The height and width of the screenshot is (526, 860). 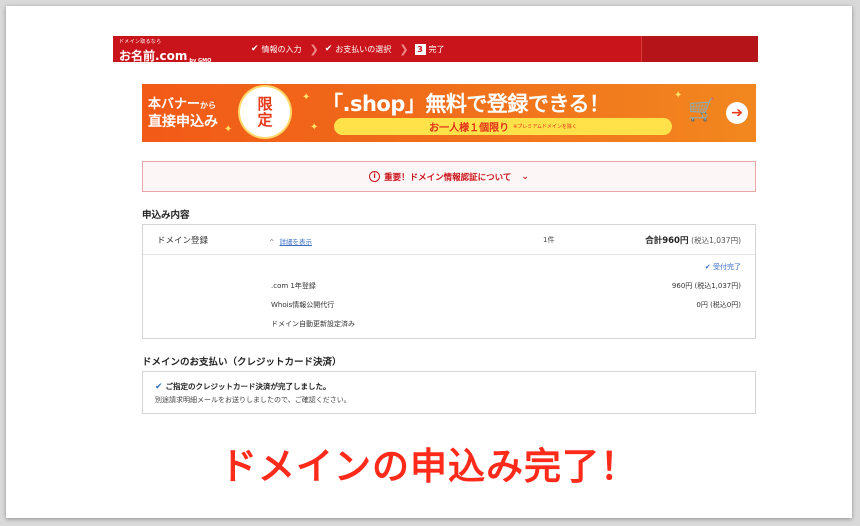 I want to click on order-line-label: Whois情報公開代行, so click(x=303, y=305).